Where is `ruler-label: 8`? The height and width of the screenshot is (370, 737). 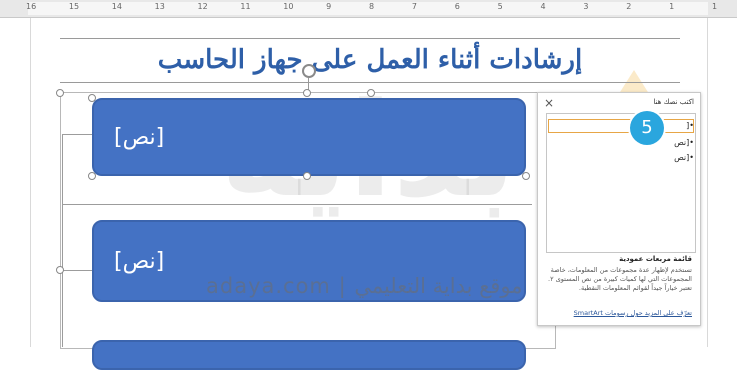
ruler-label: 8 is located at coordinates (372, 6).